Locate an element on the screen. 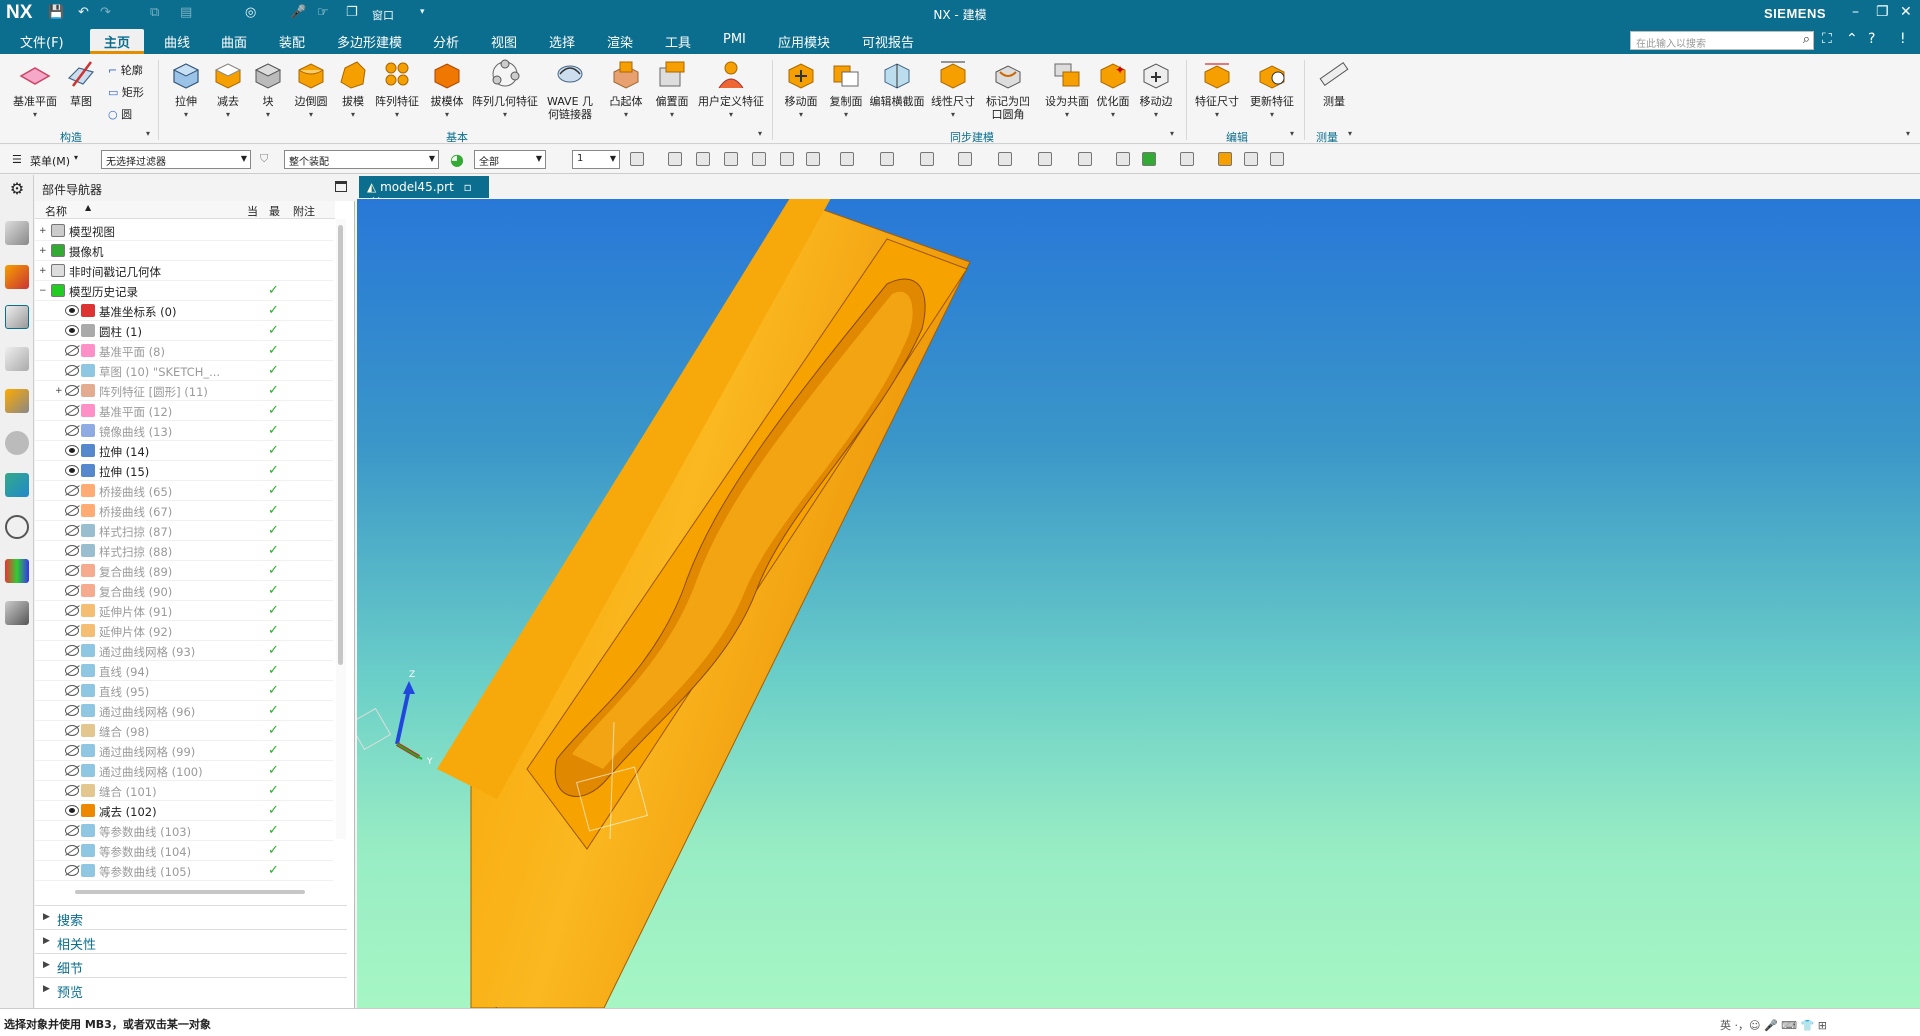  part-nav-icon is located at coordinates (17, 317).